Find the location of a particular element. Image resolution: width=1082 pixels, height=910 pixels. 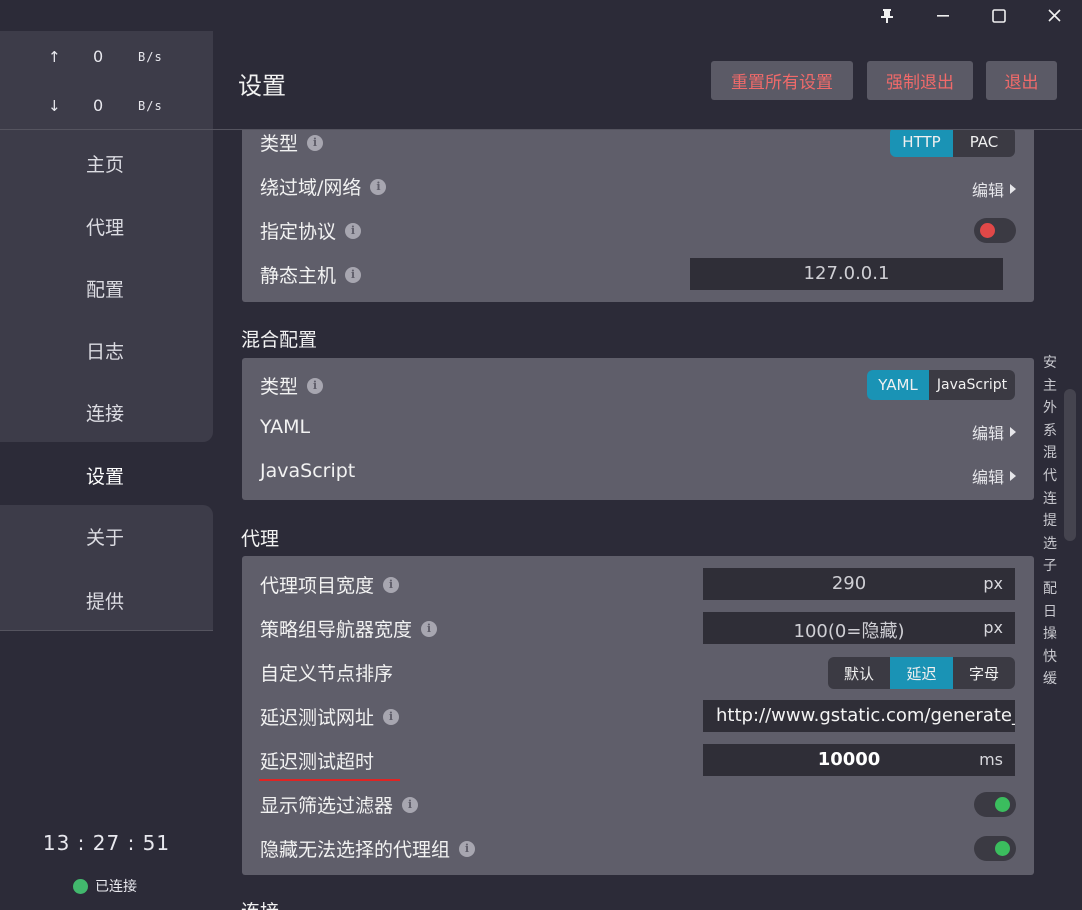

test-url-input: http://www.gstatic.com/generate_204 is located at coordinates (859, 716).